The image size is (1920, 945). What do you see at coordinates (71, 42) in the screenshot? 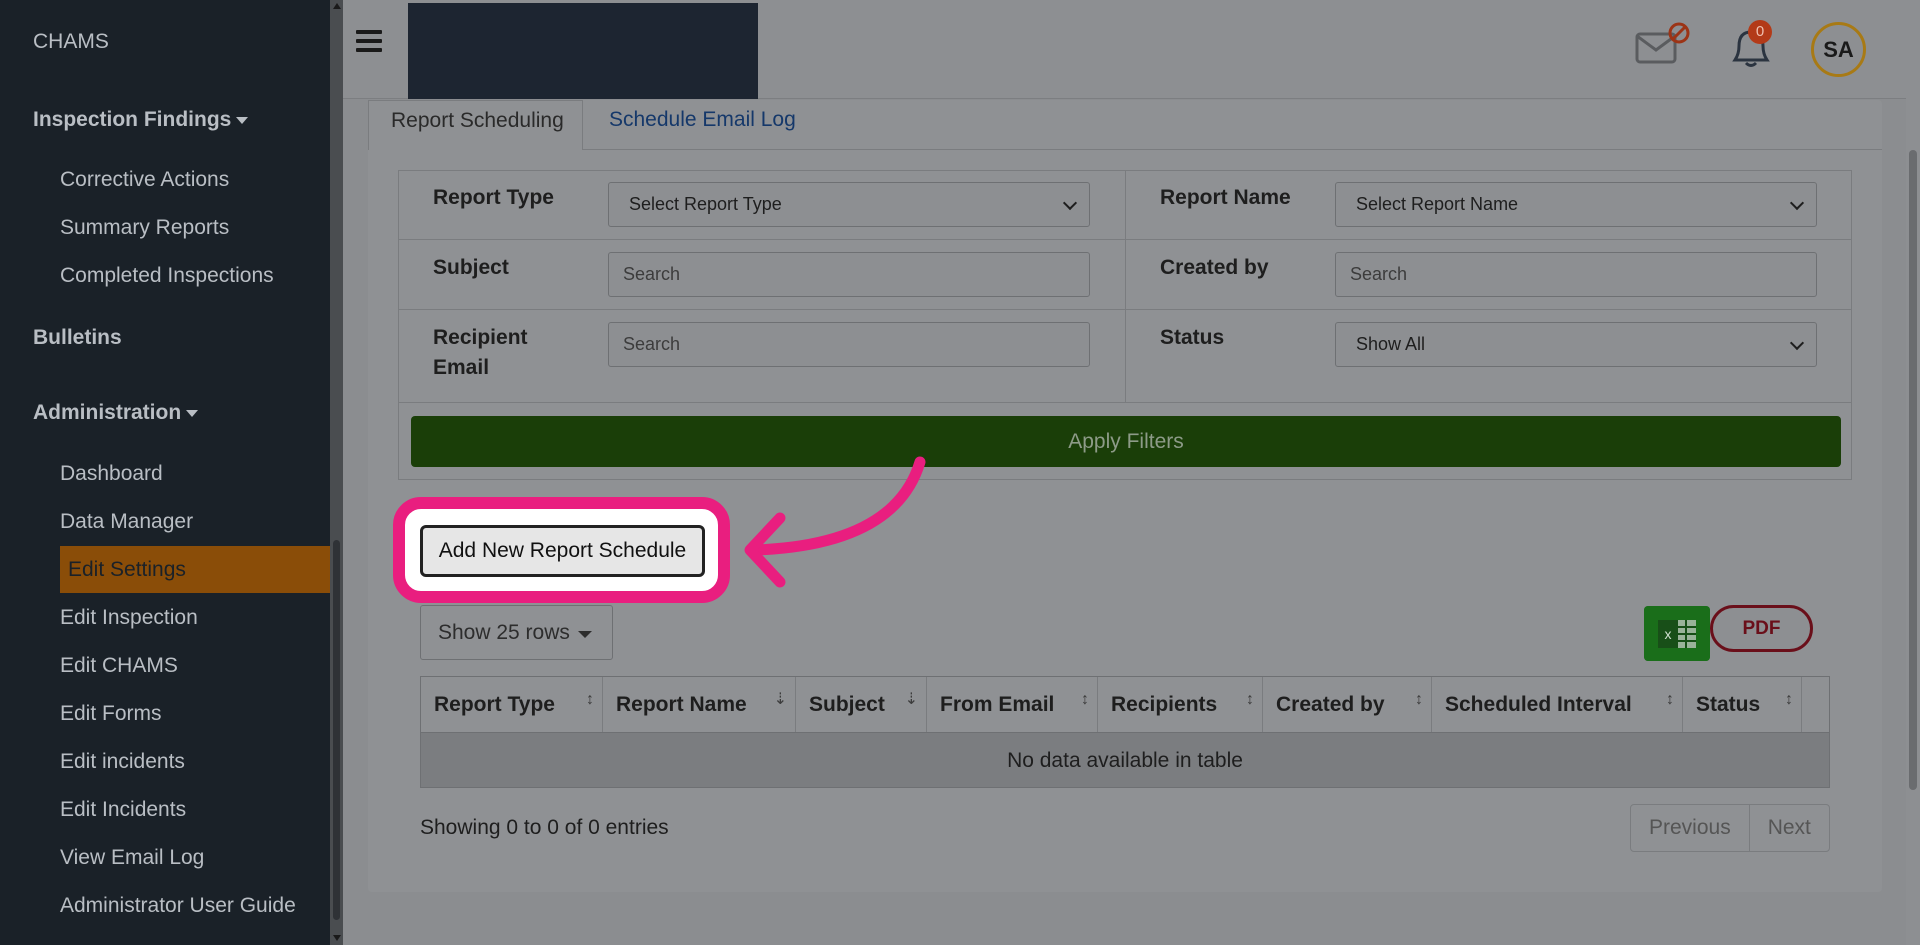
I see `brand-label: CHAMS` at bounding box center [71, 42].